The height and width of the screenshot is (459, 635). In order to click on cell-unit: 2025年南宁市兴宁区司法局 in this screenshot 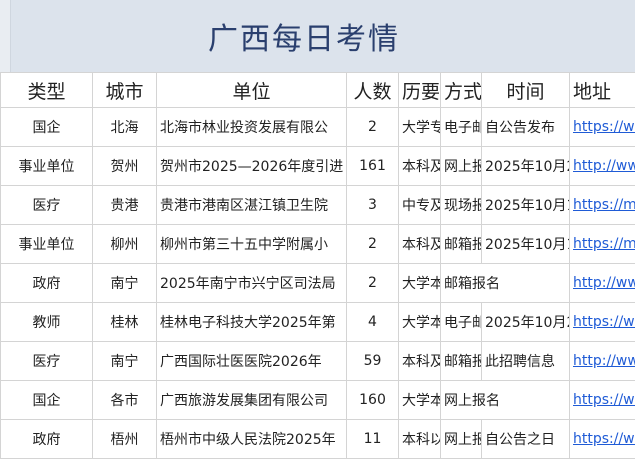, I will do `click(252, 283)`.